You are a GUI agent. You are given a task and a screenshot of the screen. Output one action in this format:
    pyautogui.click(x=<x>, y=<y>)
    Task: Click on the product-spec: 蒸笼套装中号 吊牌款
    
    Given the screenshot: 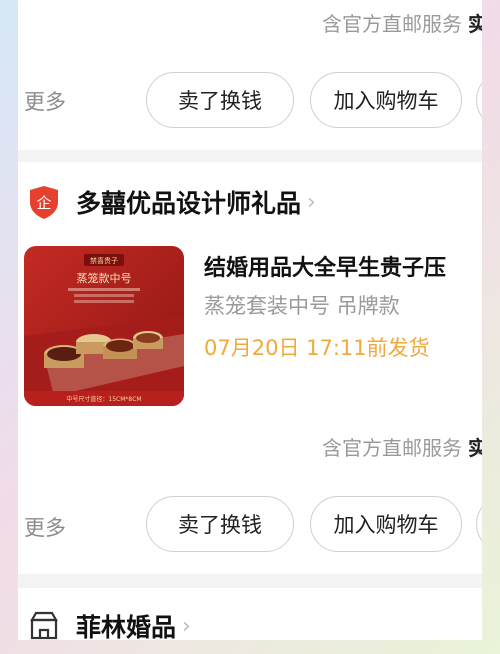 What is the action you would take?
    pyautogui.click(x=302, y=306)
    